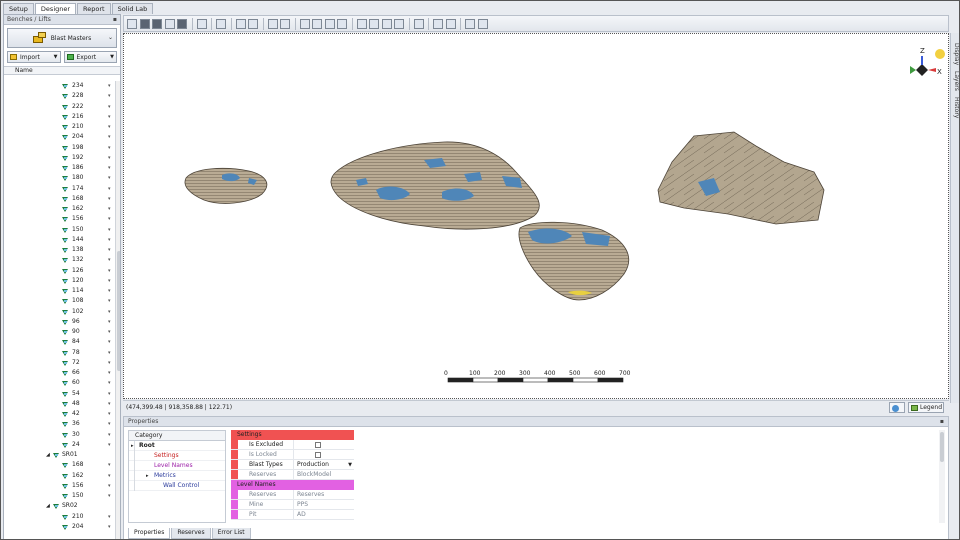 The width and height of the screenshot is (960, 540). Describe the element at coordinates (329, 23) in the screenshot. I see `align-bottom-tool-icon` at that location.